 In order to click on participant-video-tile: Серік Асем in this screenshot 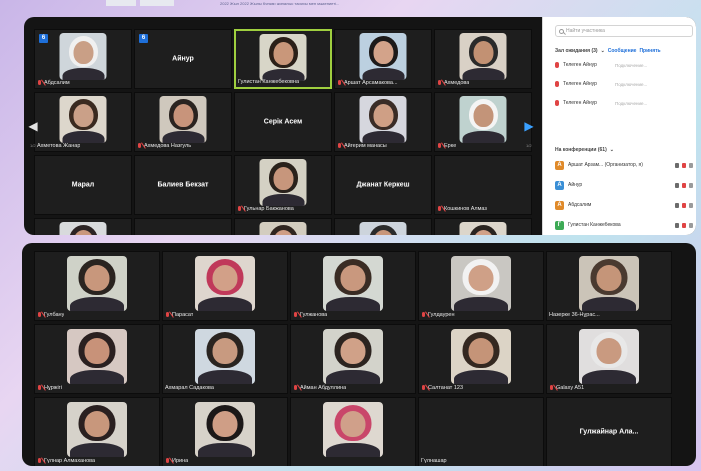, I will do `click(283, 122)`.